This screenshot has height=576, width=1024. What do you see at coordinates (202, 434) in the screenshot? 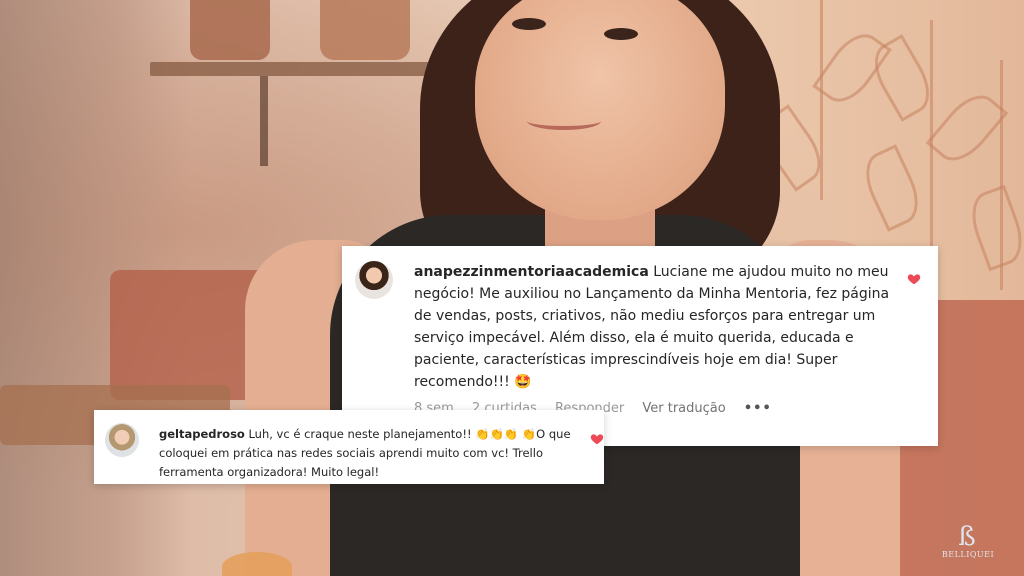
I see `comment-username: geltapedroso` at bounding box center [202, 434].